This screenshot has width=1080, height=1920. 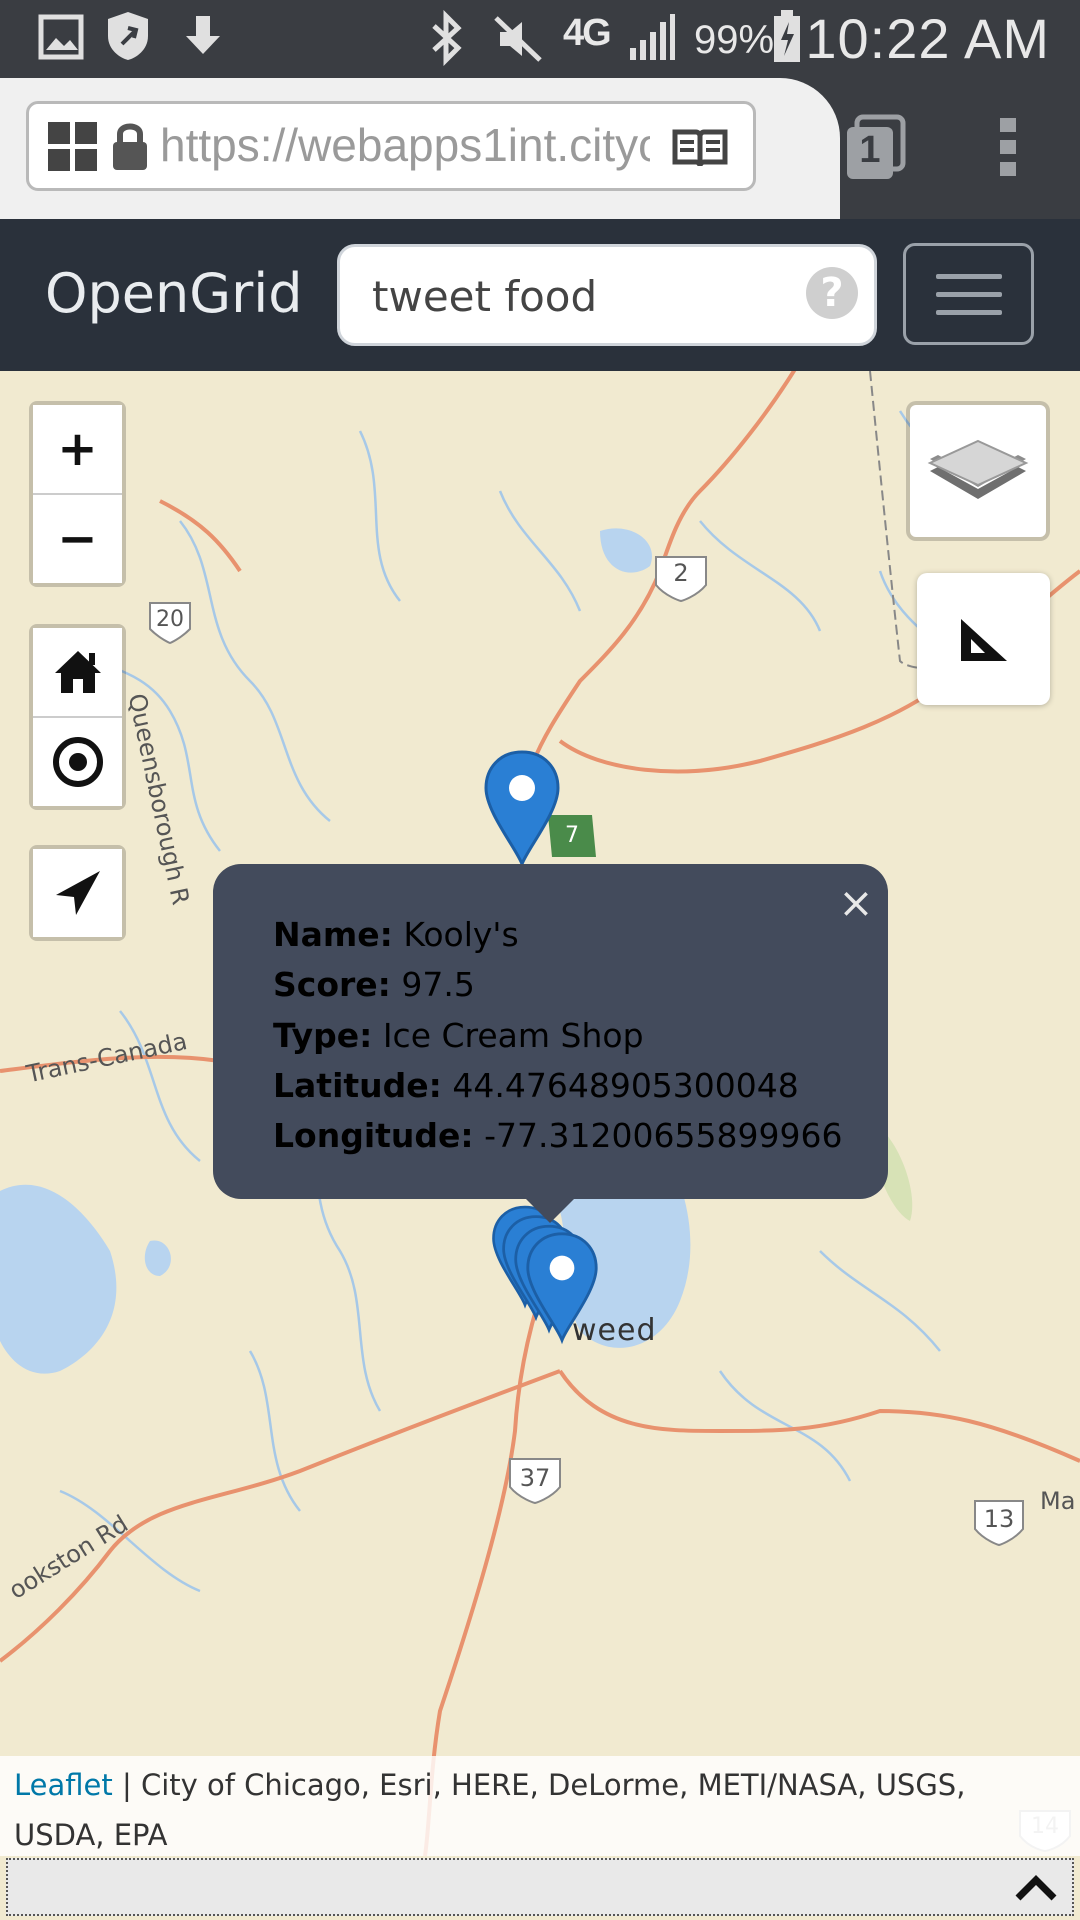 What do you see at coordinates (522, 808) in the screenshot?
I see `map-marker` at bounding box center [522, 808].